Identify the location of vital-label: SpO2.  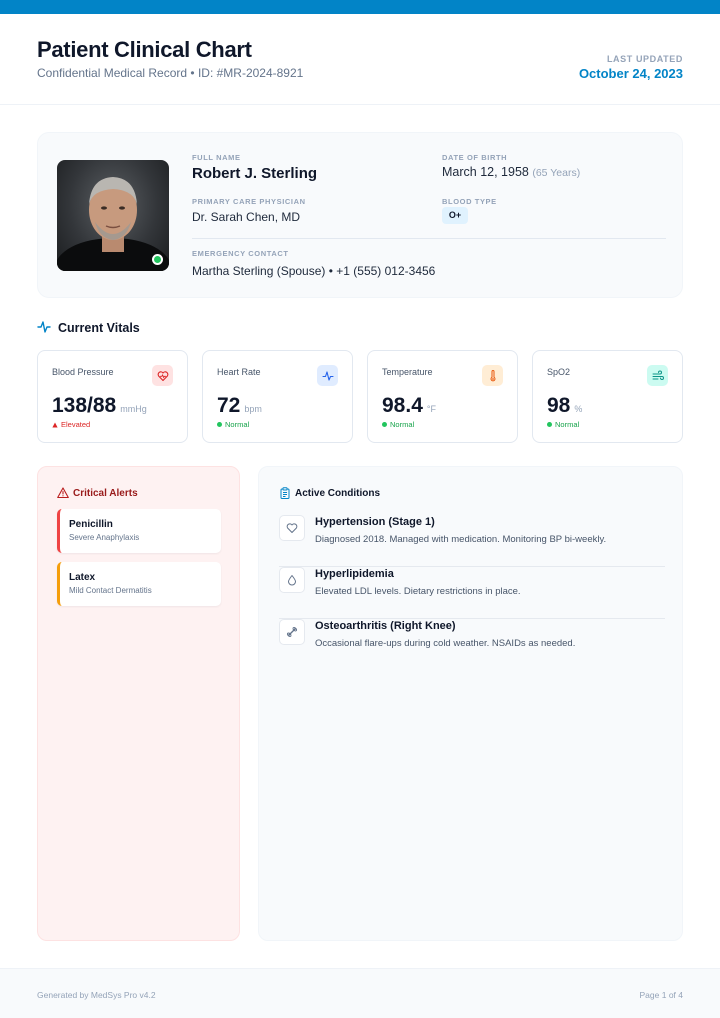
(559, 372).